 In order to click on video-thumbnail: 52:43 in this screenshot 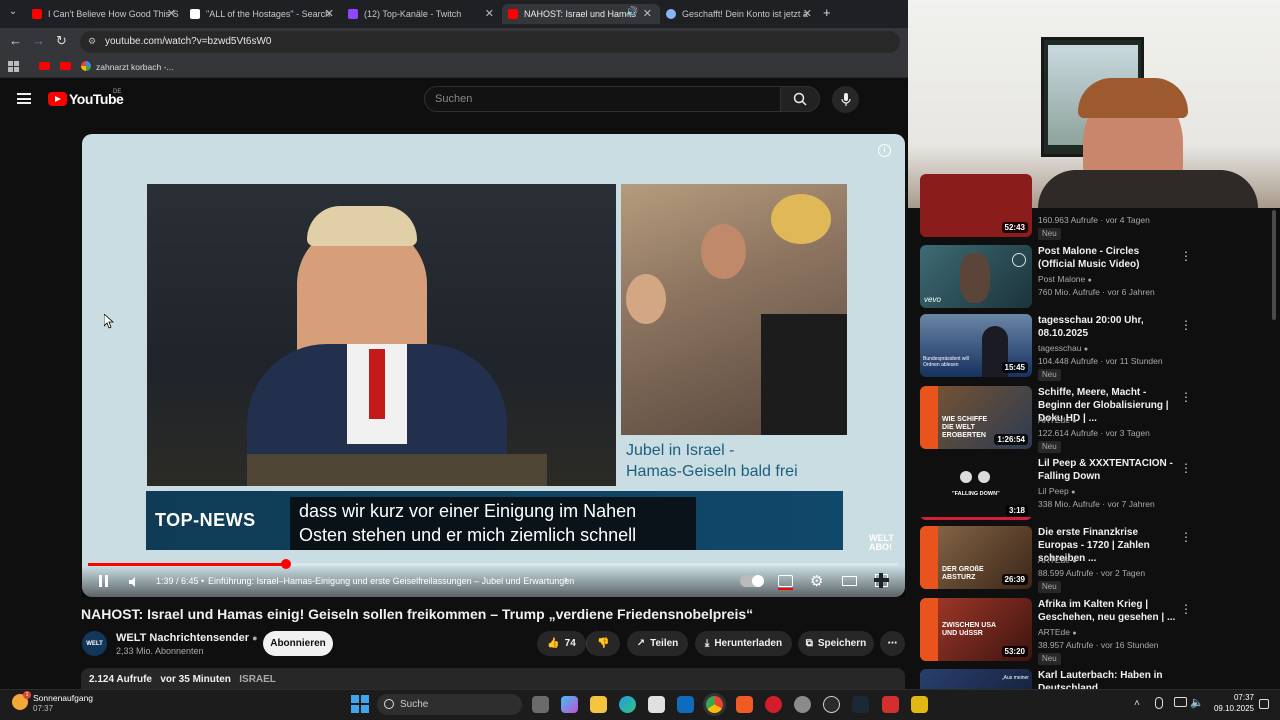, I will do `click(976, 205)`.